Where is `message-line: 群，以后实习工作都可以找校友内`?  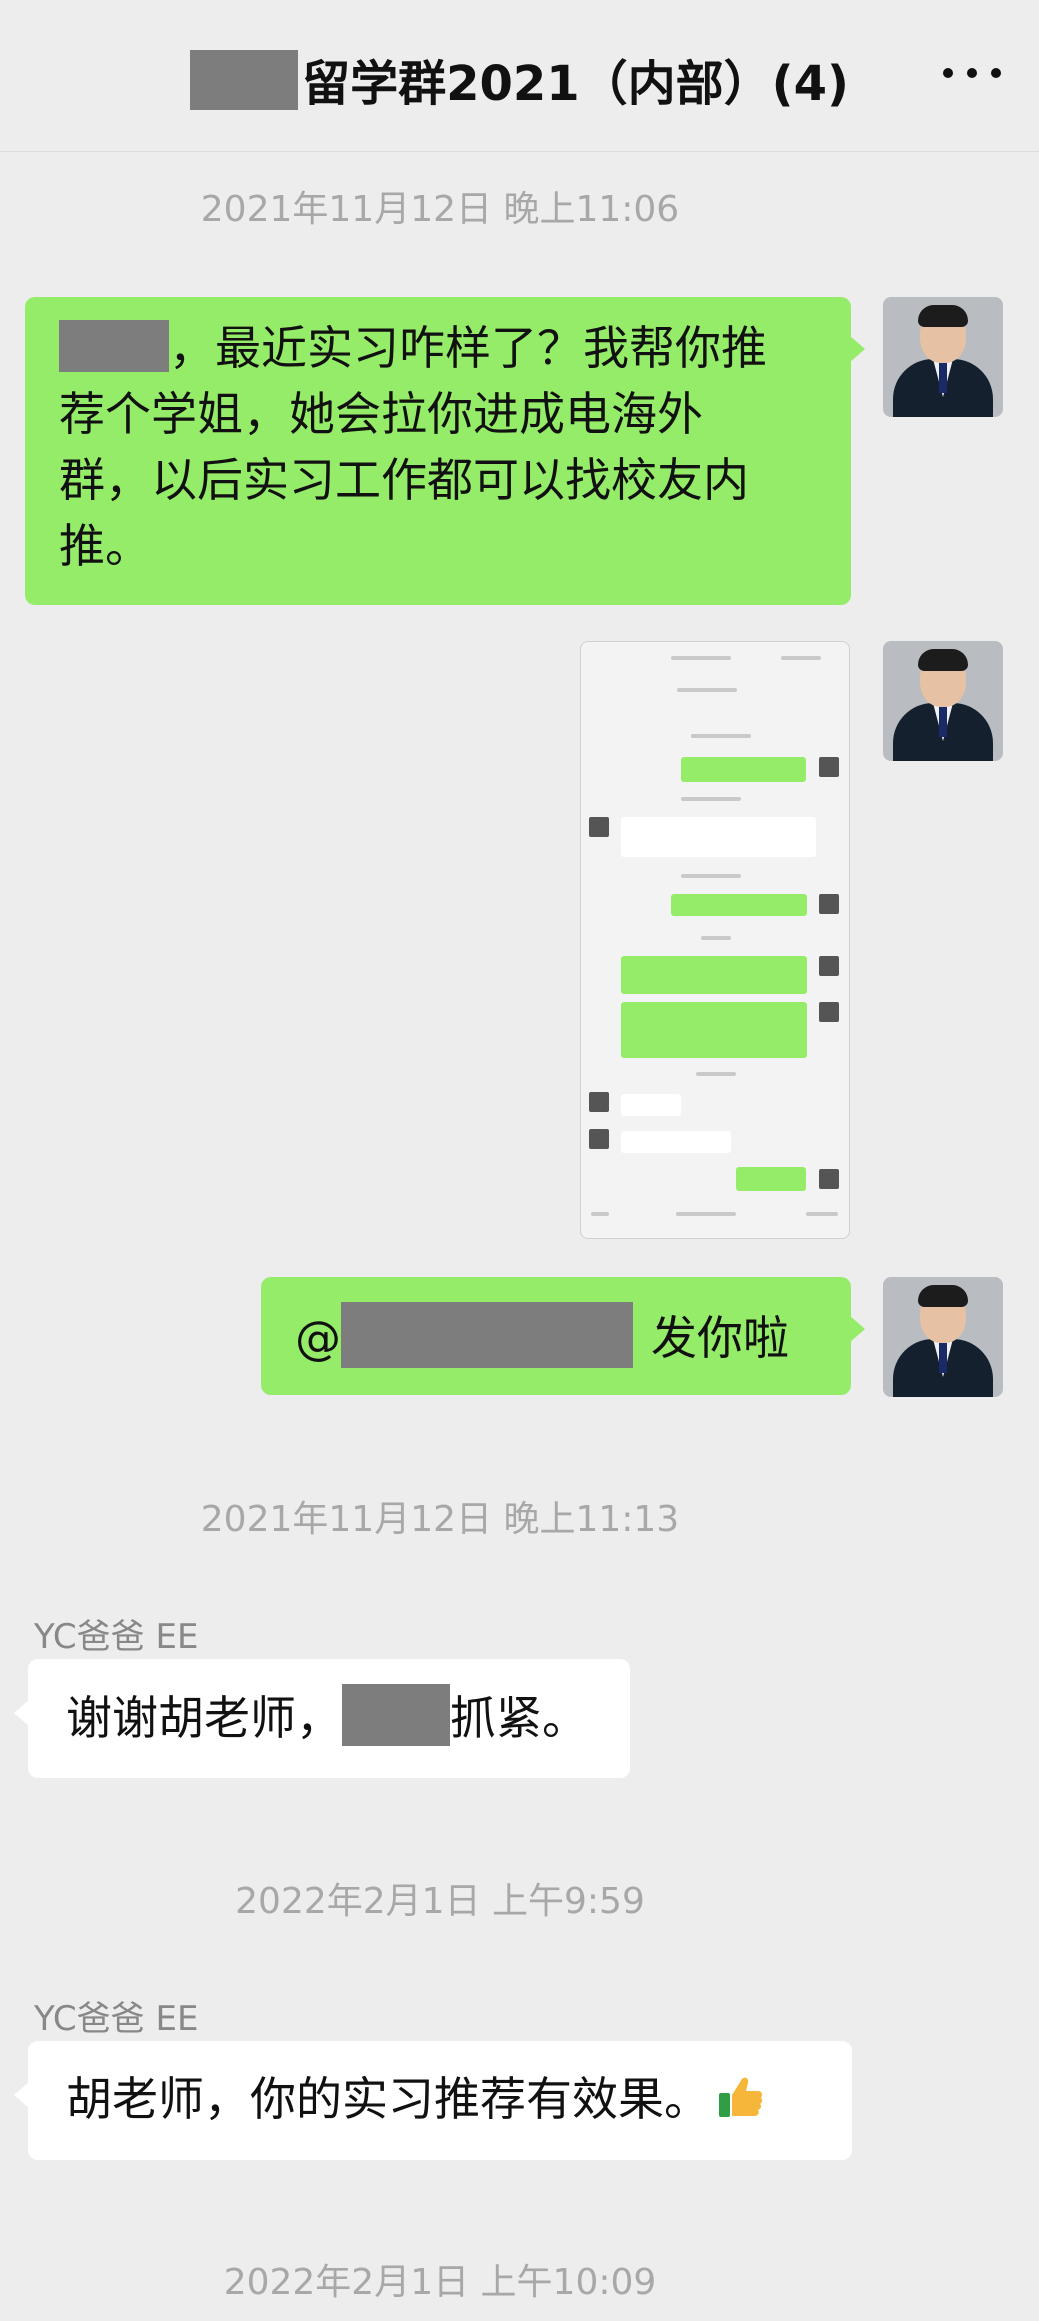
message-line: 群，以后实习工作都可以找校友内 is located at coordinates (404, 480).